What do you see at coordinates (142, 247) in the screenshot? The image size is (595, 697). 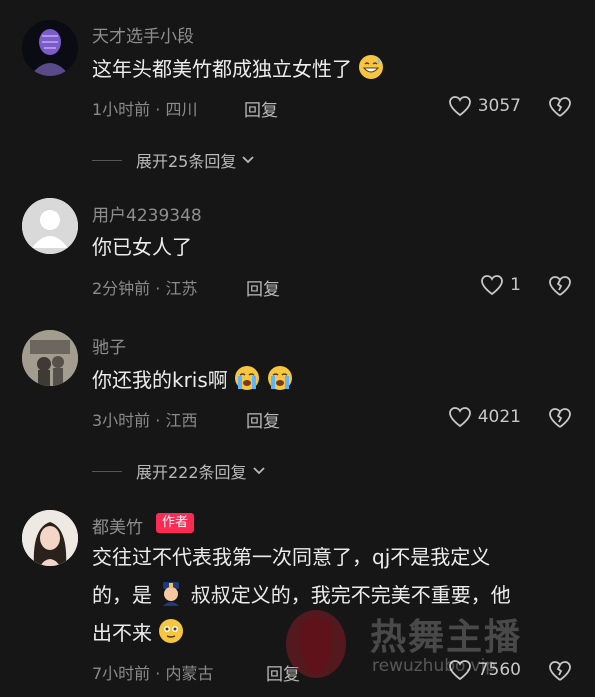 I see `comment-text: 你已女人了` at bounding box center [142, 247].